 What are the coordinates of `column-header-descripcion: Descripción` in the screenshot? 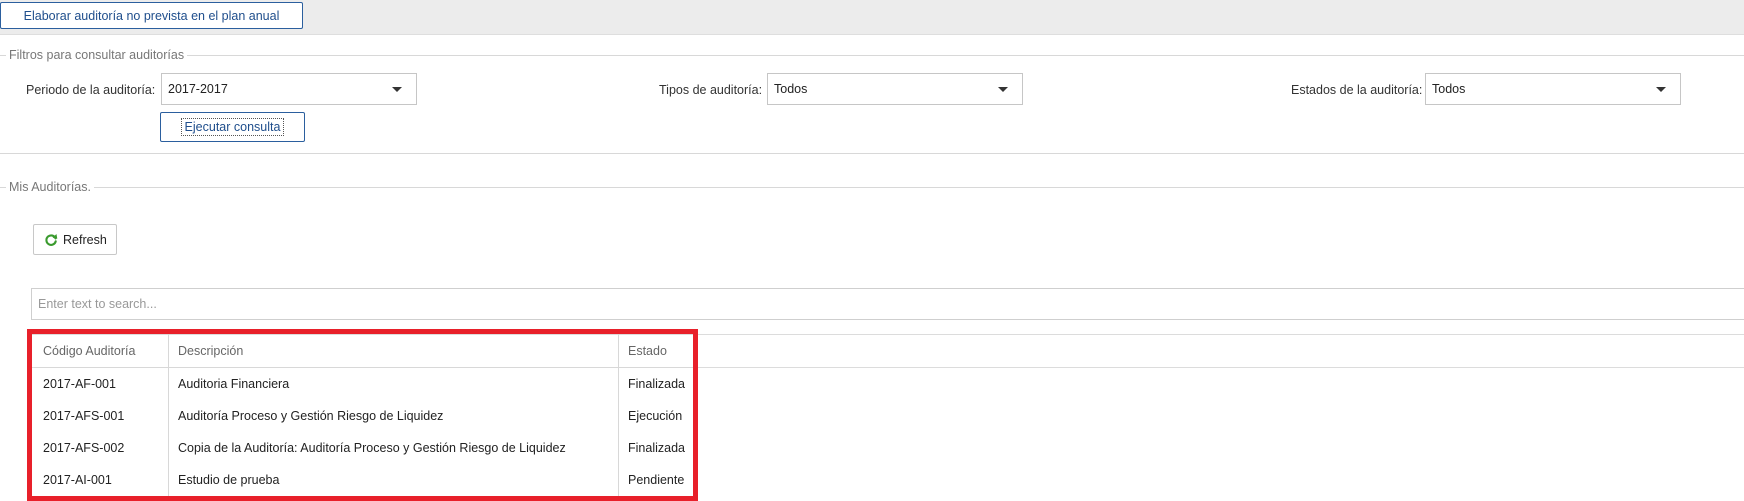 It's located at (393, 351).